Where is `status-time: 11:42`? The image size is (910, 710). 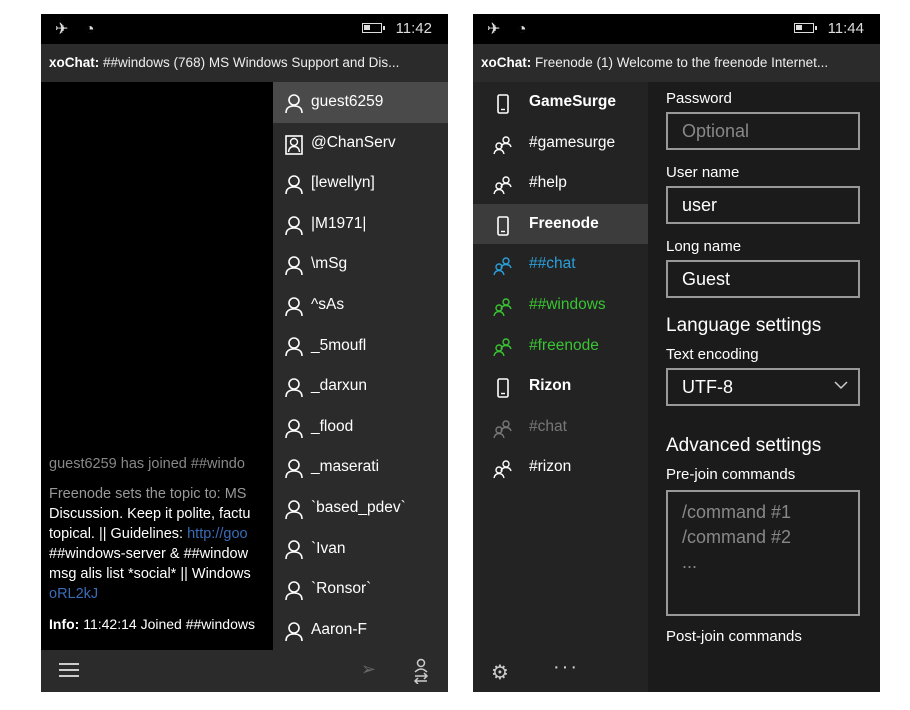
status-time: 11:42 is located at coordinates (413, 28).